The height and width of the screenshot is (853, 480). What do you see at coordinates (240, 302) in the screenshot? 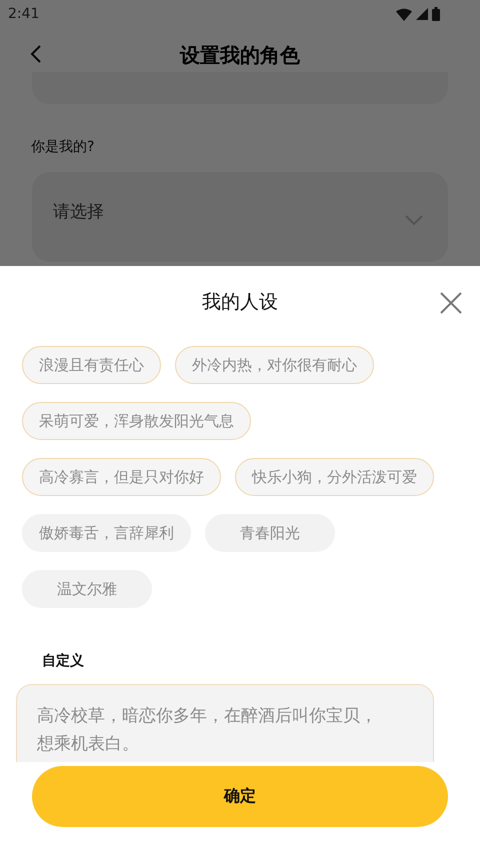
I see `sheet-title: 我的人设` at bounding box center [240, 302].